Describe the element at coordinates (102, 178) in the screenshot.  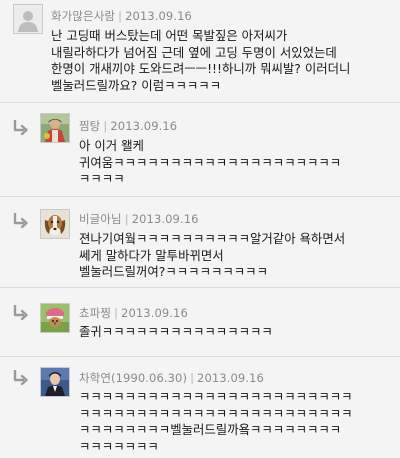
I see `comment-line: ㅋㅋㅋㅋ` at that location.